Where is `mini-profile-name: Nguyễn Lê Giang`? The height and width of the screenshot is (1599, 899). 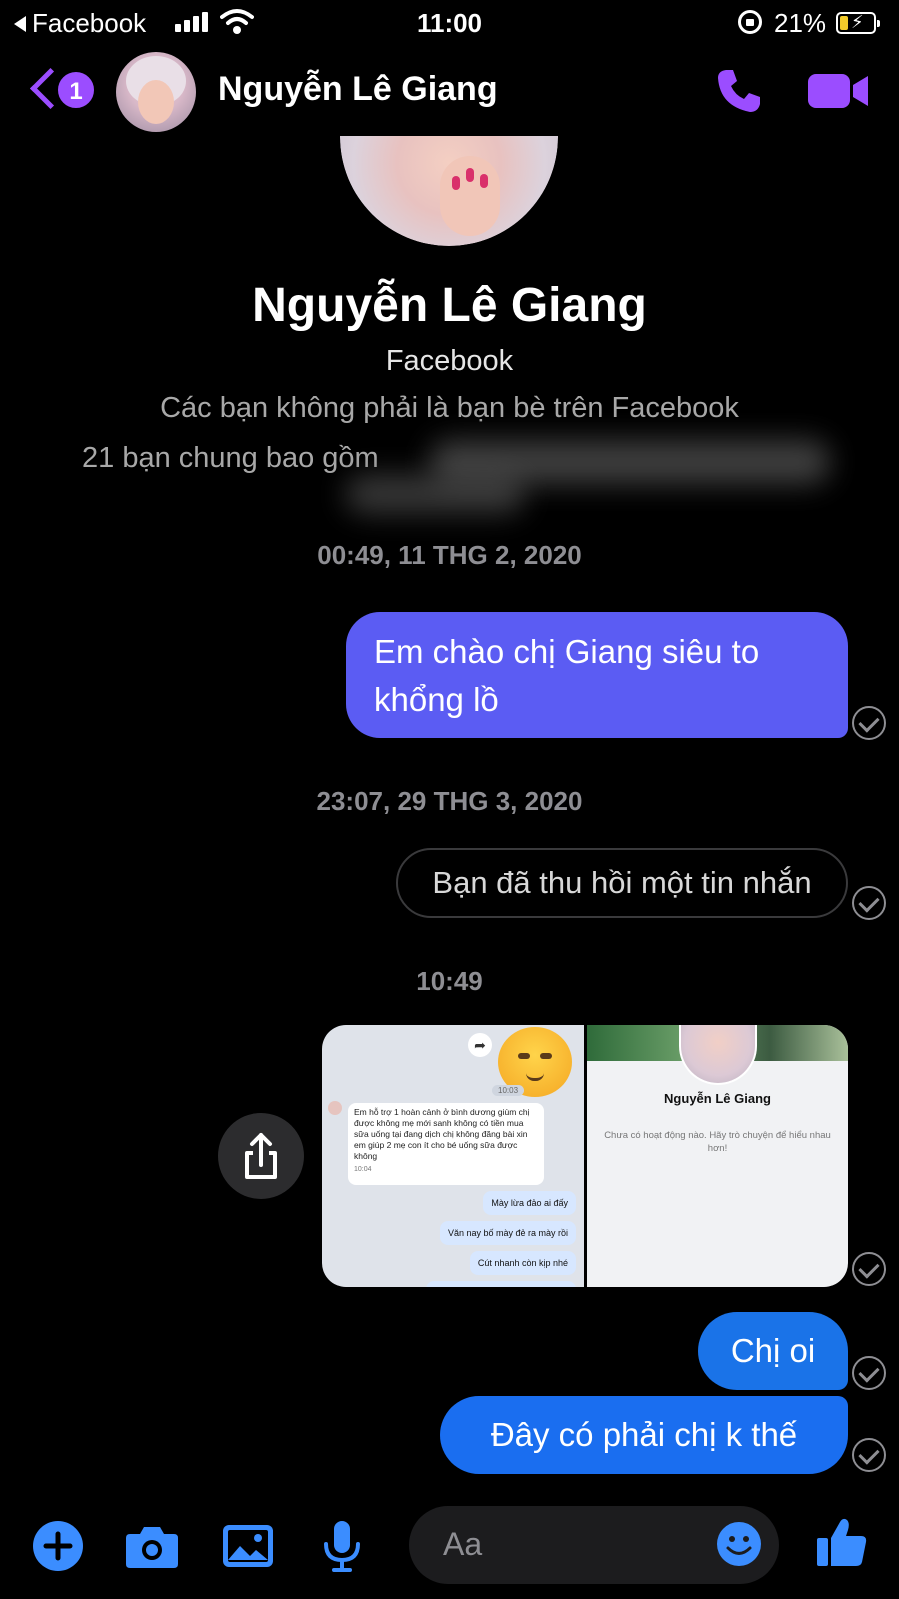 mini-profile-name: Nguyễn Lê Giang is located at coordinates (717, 1098).